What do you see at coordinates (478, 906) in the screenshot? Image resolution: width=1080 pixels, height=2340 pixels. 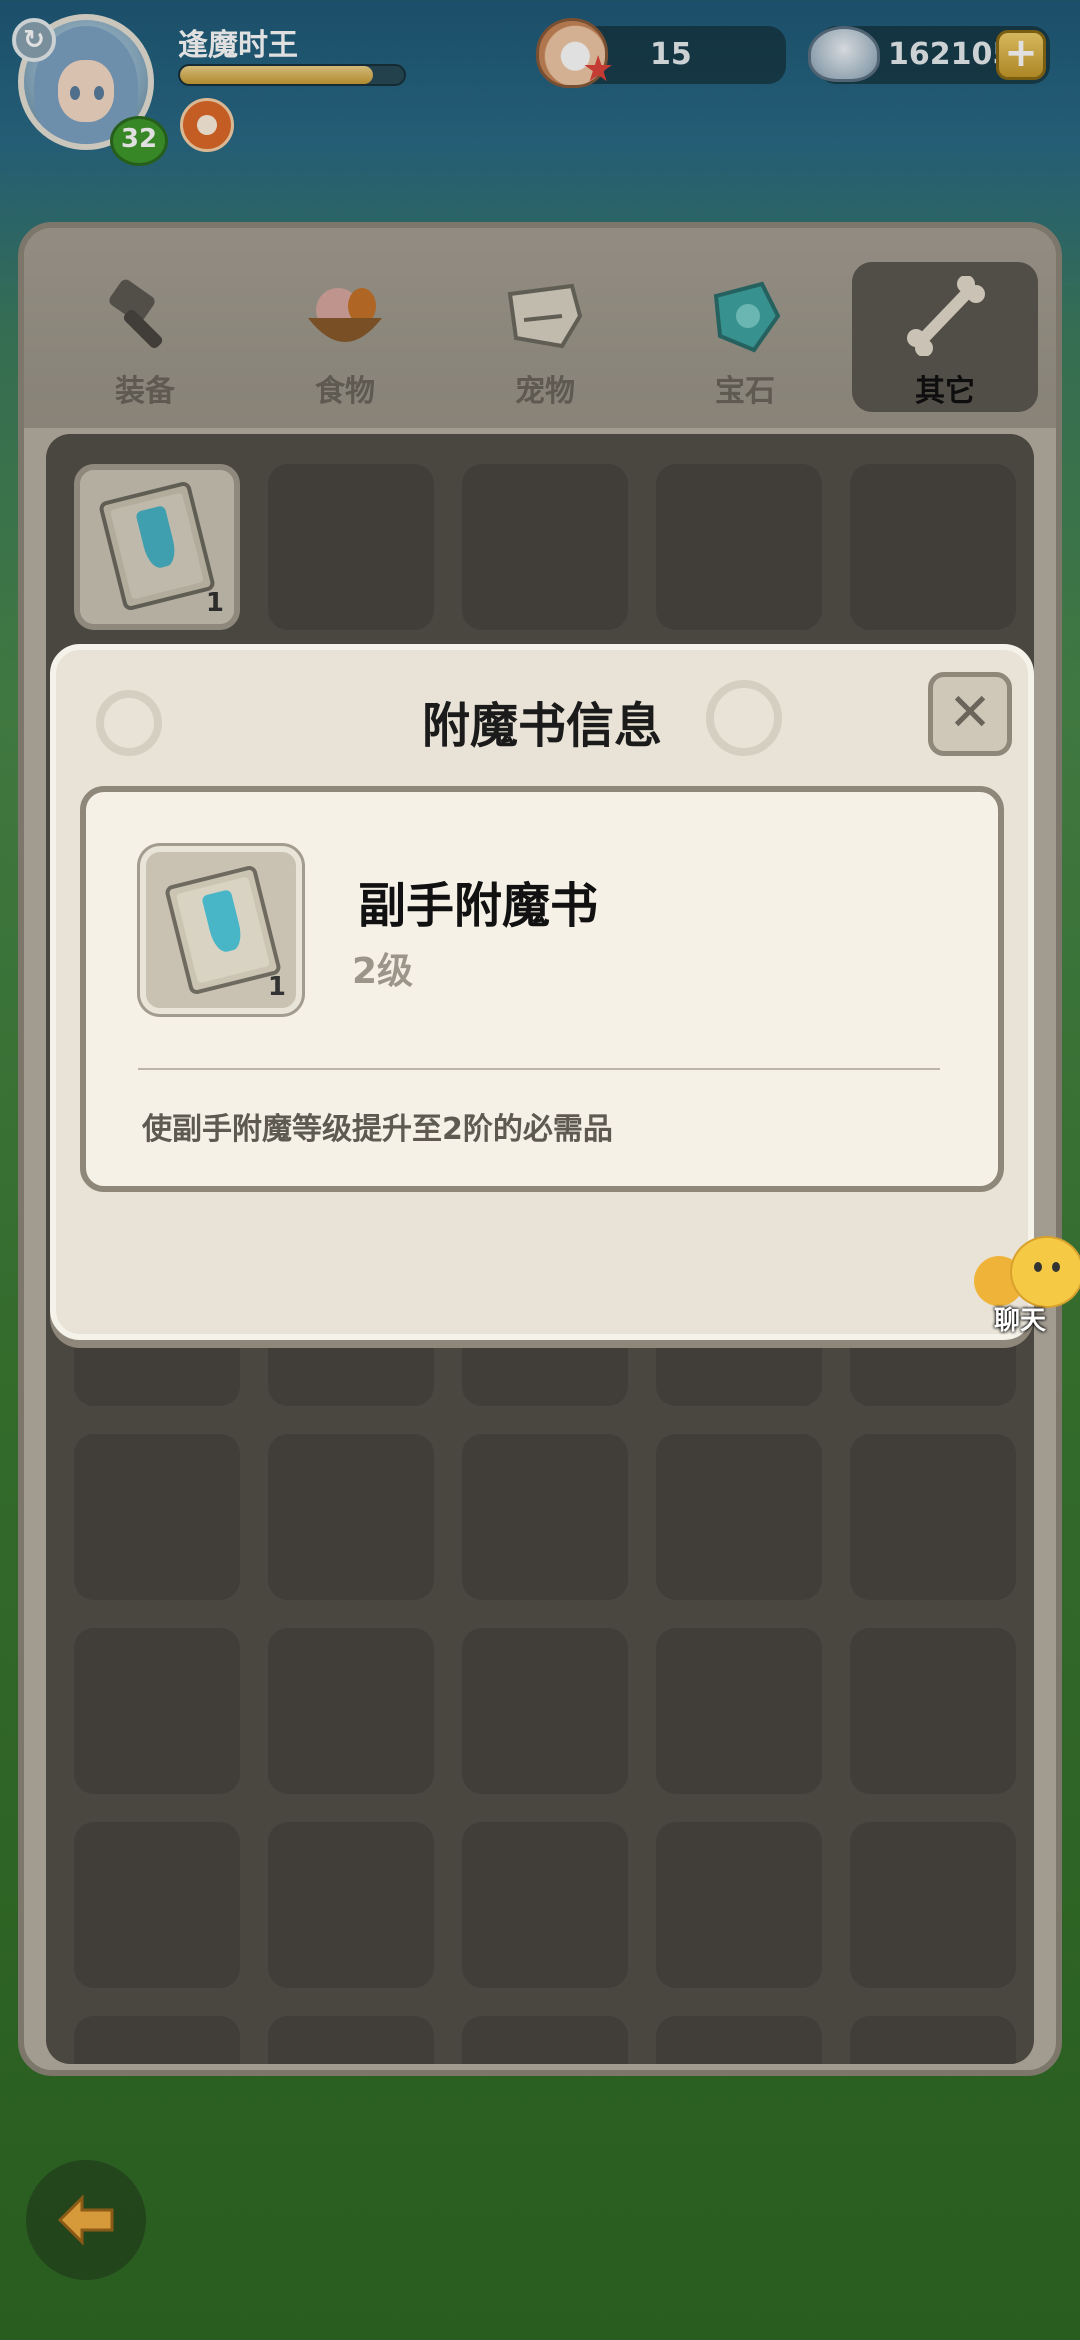 I see `item-name: 副手附魔书` at bounding box center [478, 906].